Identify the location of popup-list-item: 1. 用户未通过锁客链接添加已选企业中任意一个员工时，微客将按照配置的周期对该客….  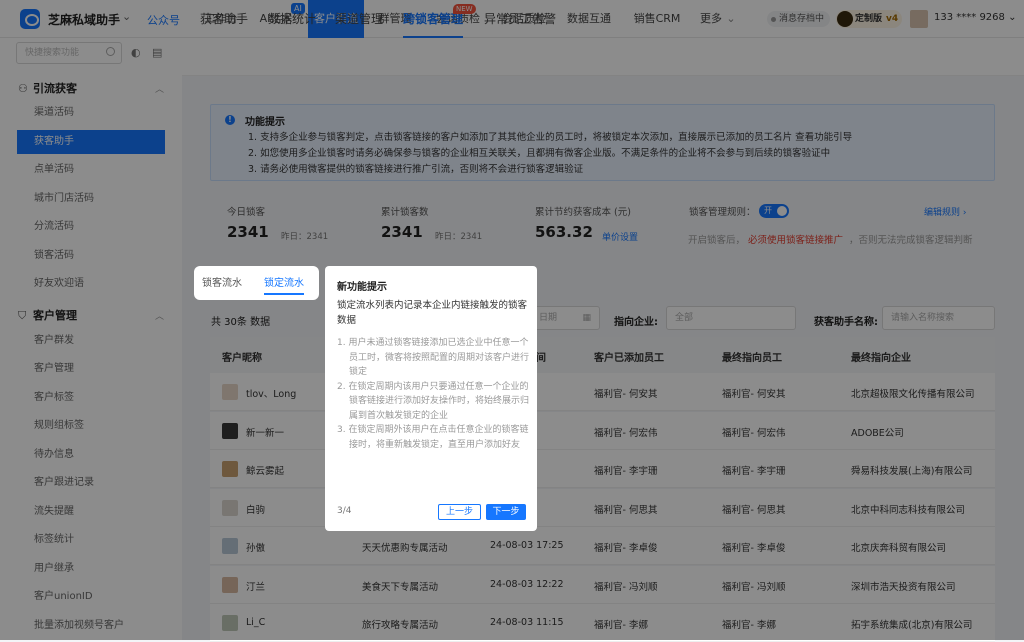
(433, 357).